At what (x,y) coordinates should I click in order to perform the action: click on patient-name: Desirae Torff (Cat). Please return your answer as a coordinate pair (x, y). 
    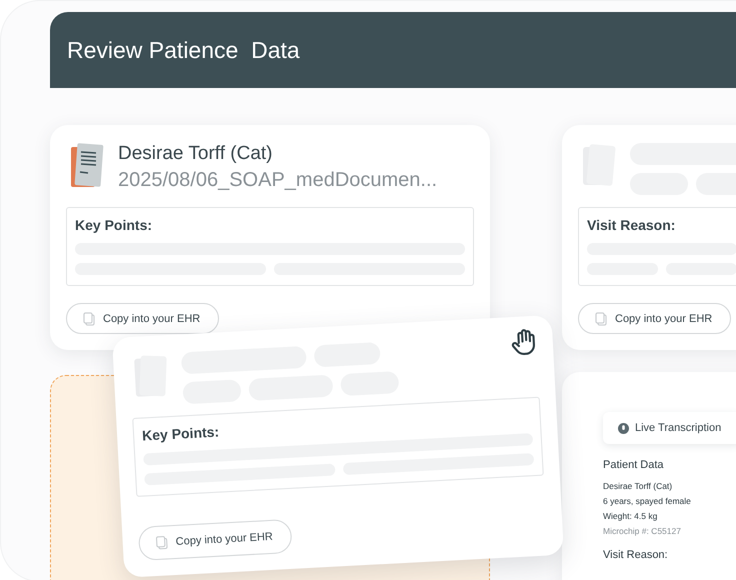
    Looking at the image, I should click on (196, 154).